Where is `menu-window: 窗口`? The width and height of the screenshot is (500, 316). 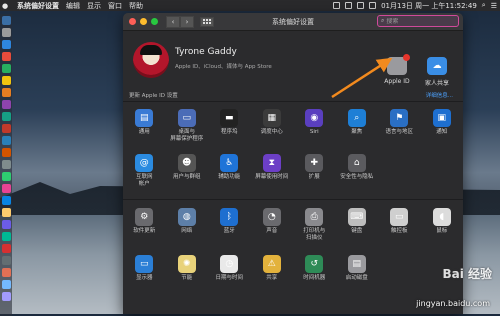 menu-window: 窗口 is located at coordinates (115, 6).